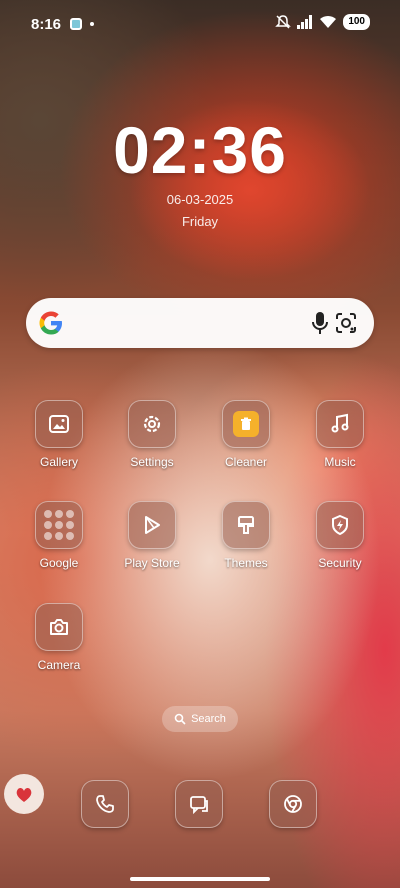  What do you see at coordinates (340, 563) in the screenshot?
I see `app-label: Security` at bounding box center [340, 563].